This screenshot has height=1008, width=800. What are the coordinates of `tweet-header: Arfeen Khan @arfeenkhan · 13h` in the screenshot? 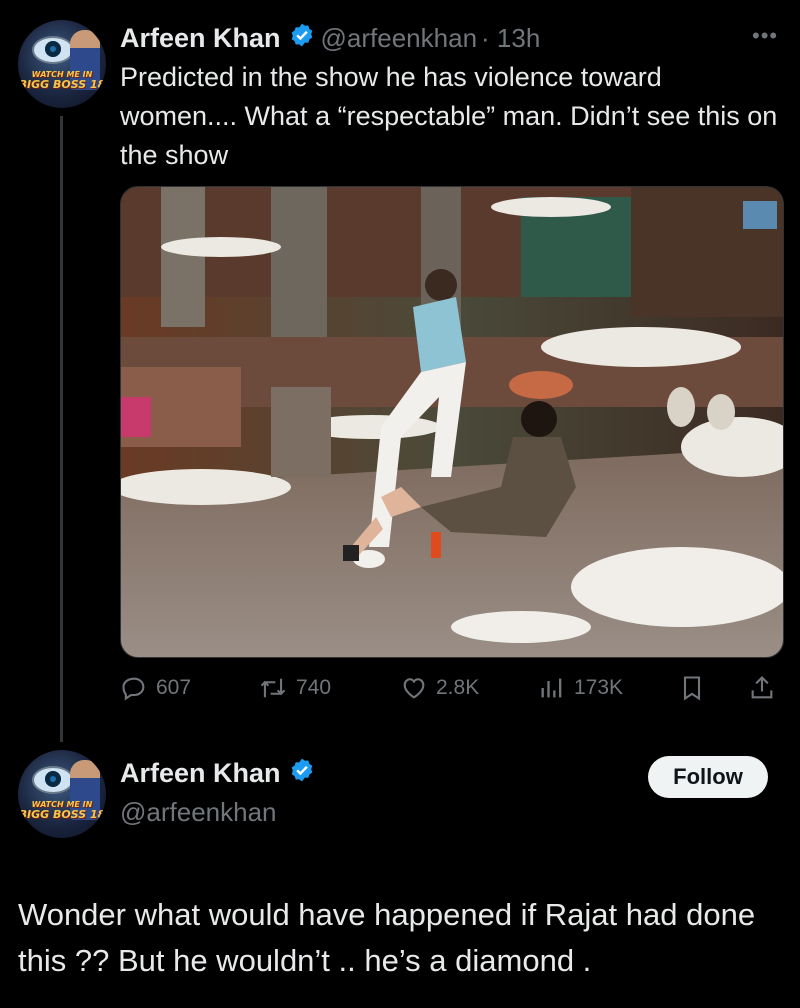 It's located at (330, 38).